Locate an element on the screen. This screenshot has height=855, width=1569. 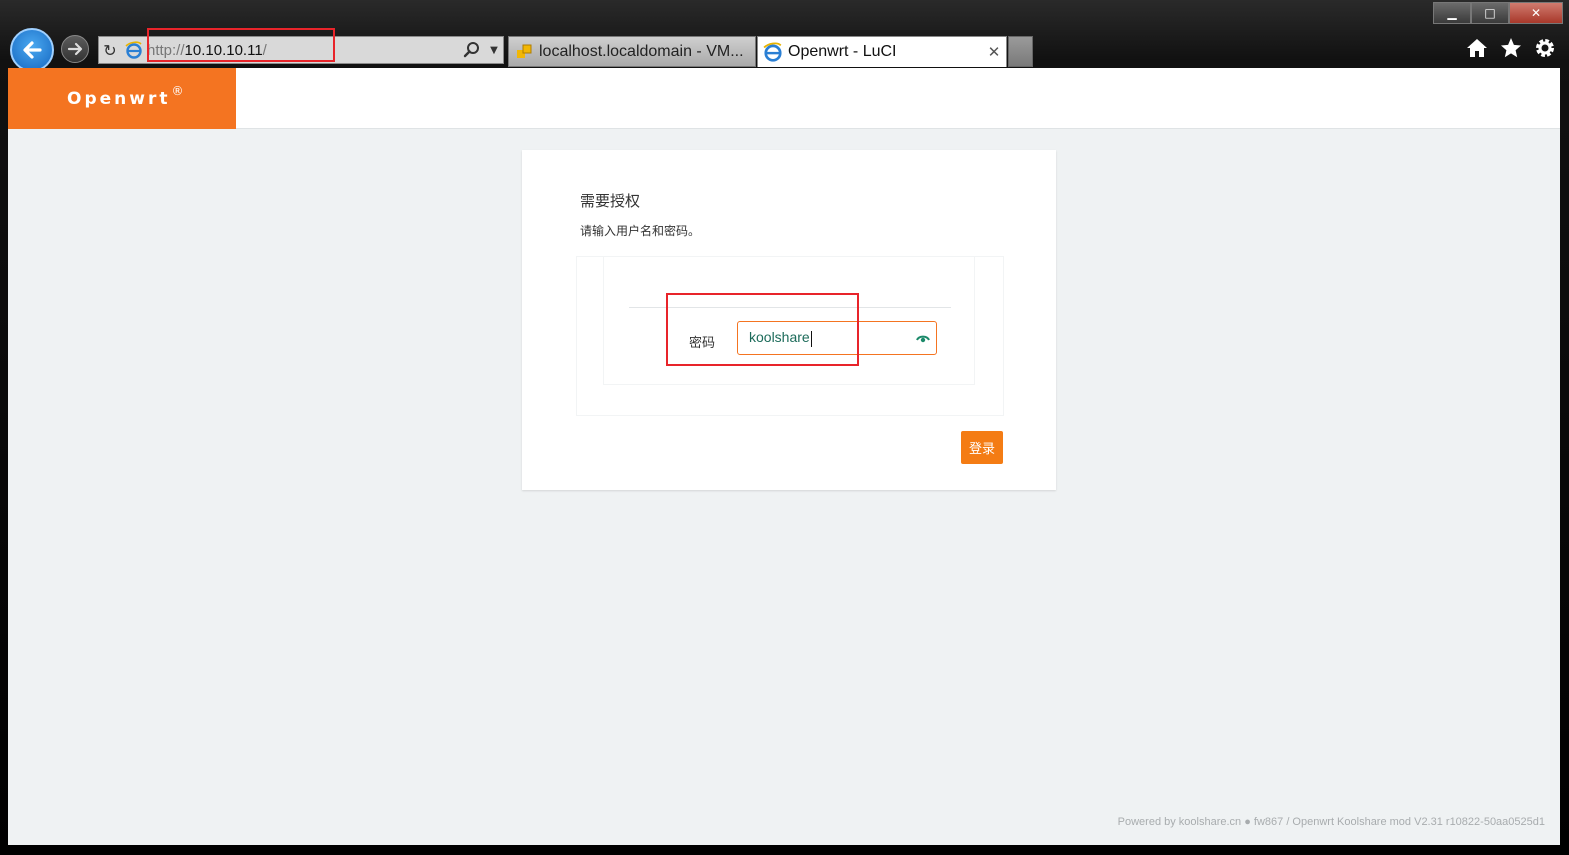
window-controls: ▁ □ ✕ is located at coordinates (1498, 13).